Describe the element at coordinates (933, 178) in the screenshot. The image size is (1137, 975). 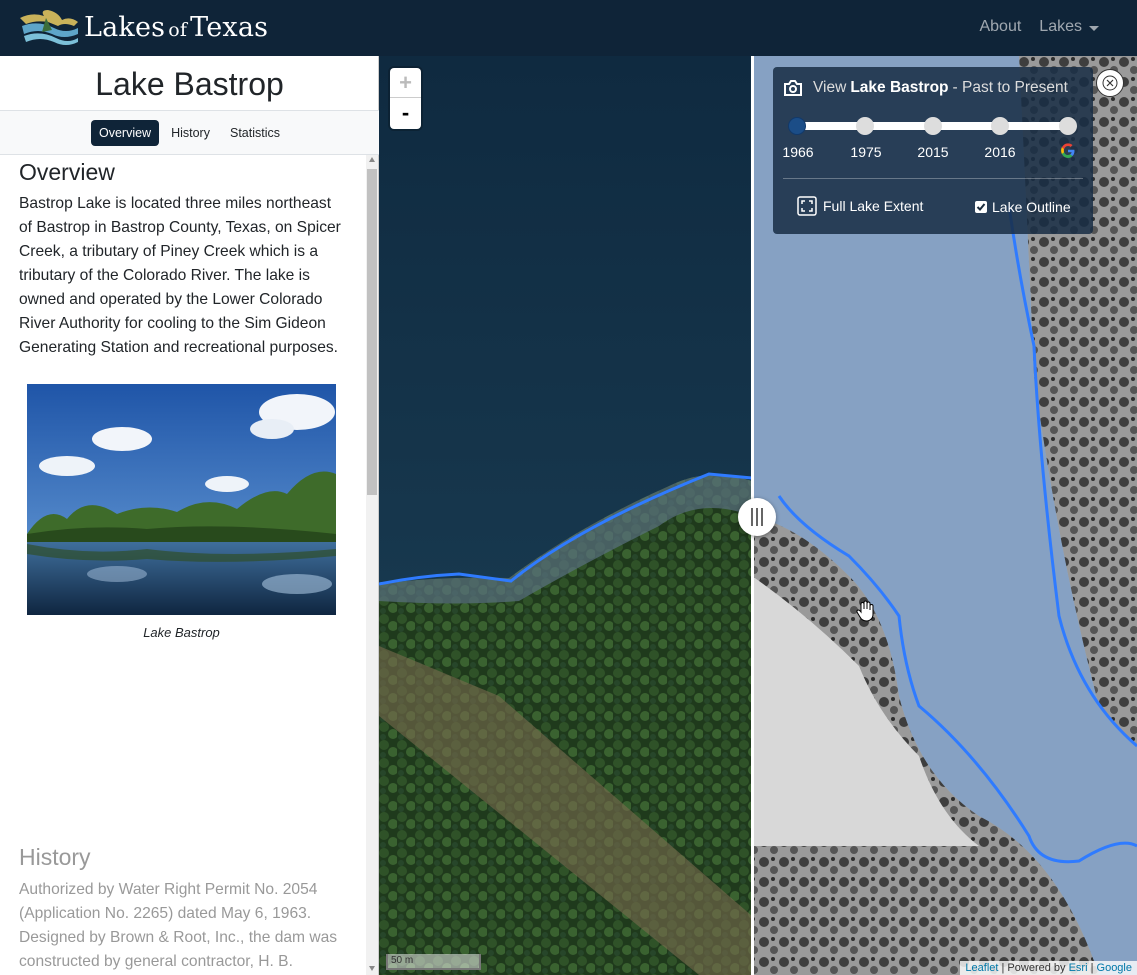
I see `panel-divider` at that location.